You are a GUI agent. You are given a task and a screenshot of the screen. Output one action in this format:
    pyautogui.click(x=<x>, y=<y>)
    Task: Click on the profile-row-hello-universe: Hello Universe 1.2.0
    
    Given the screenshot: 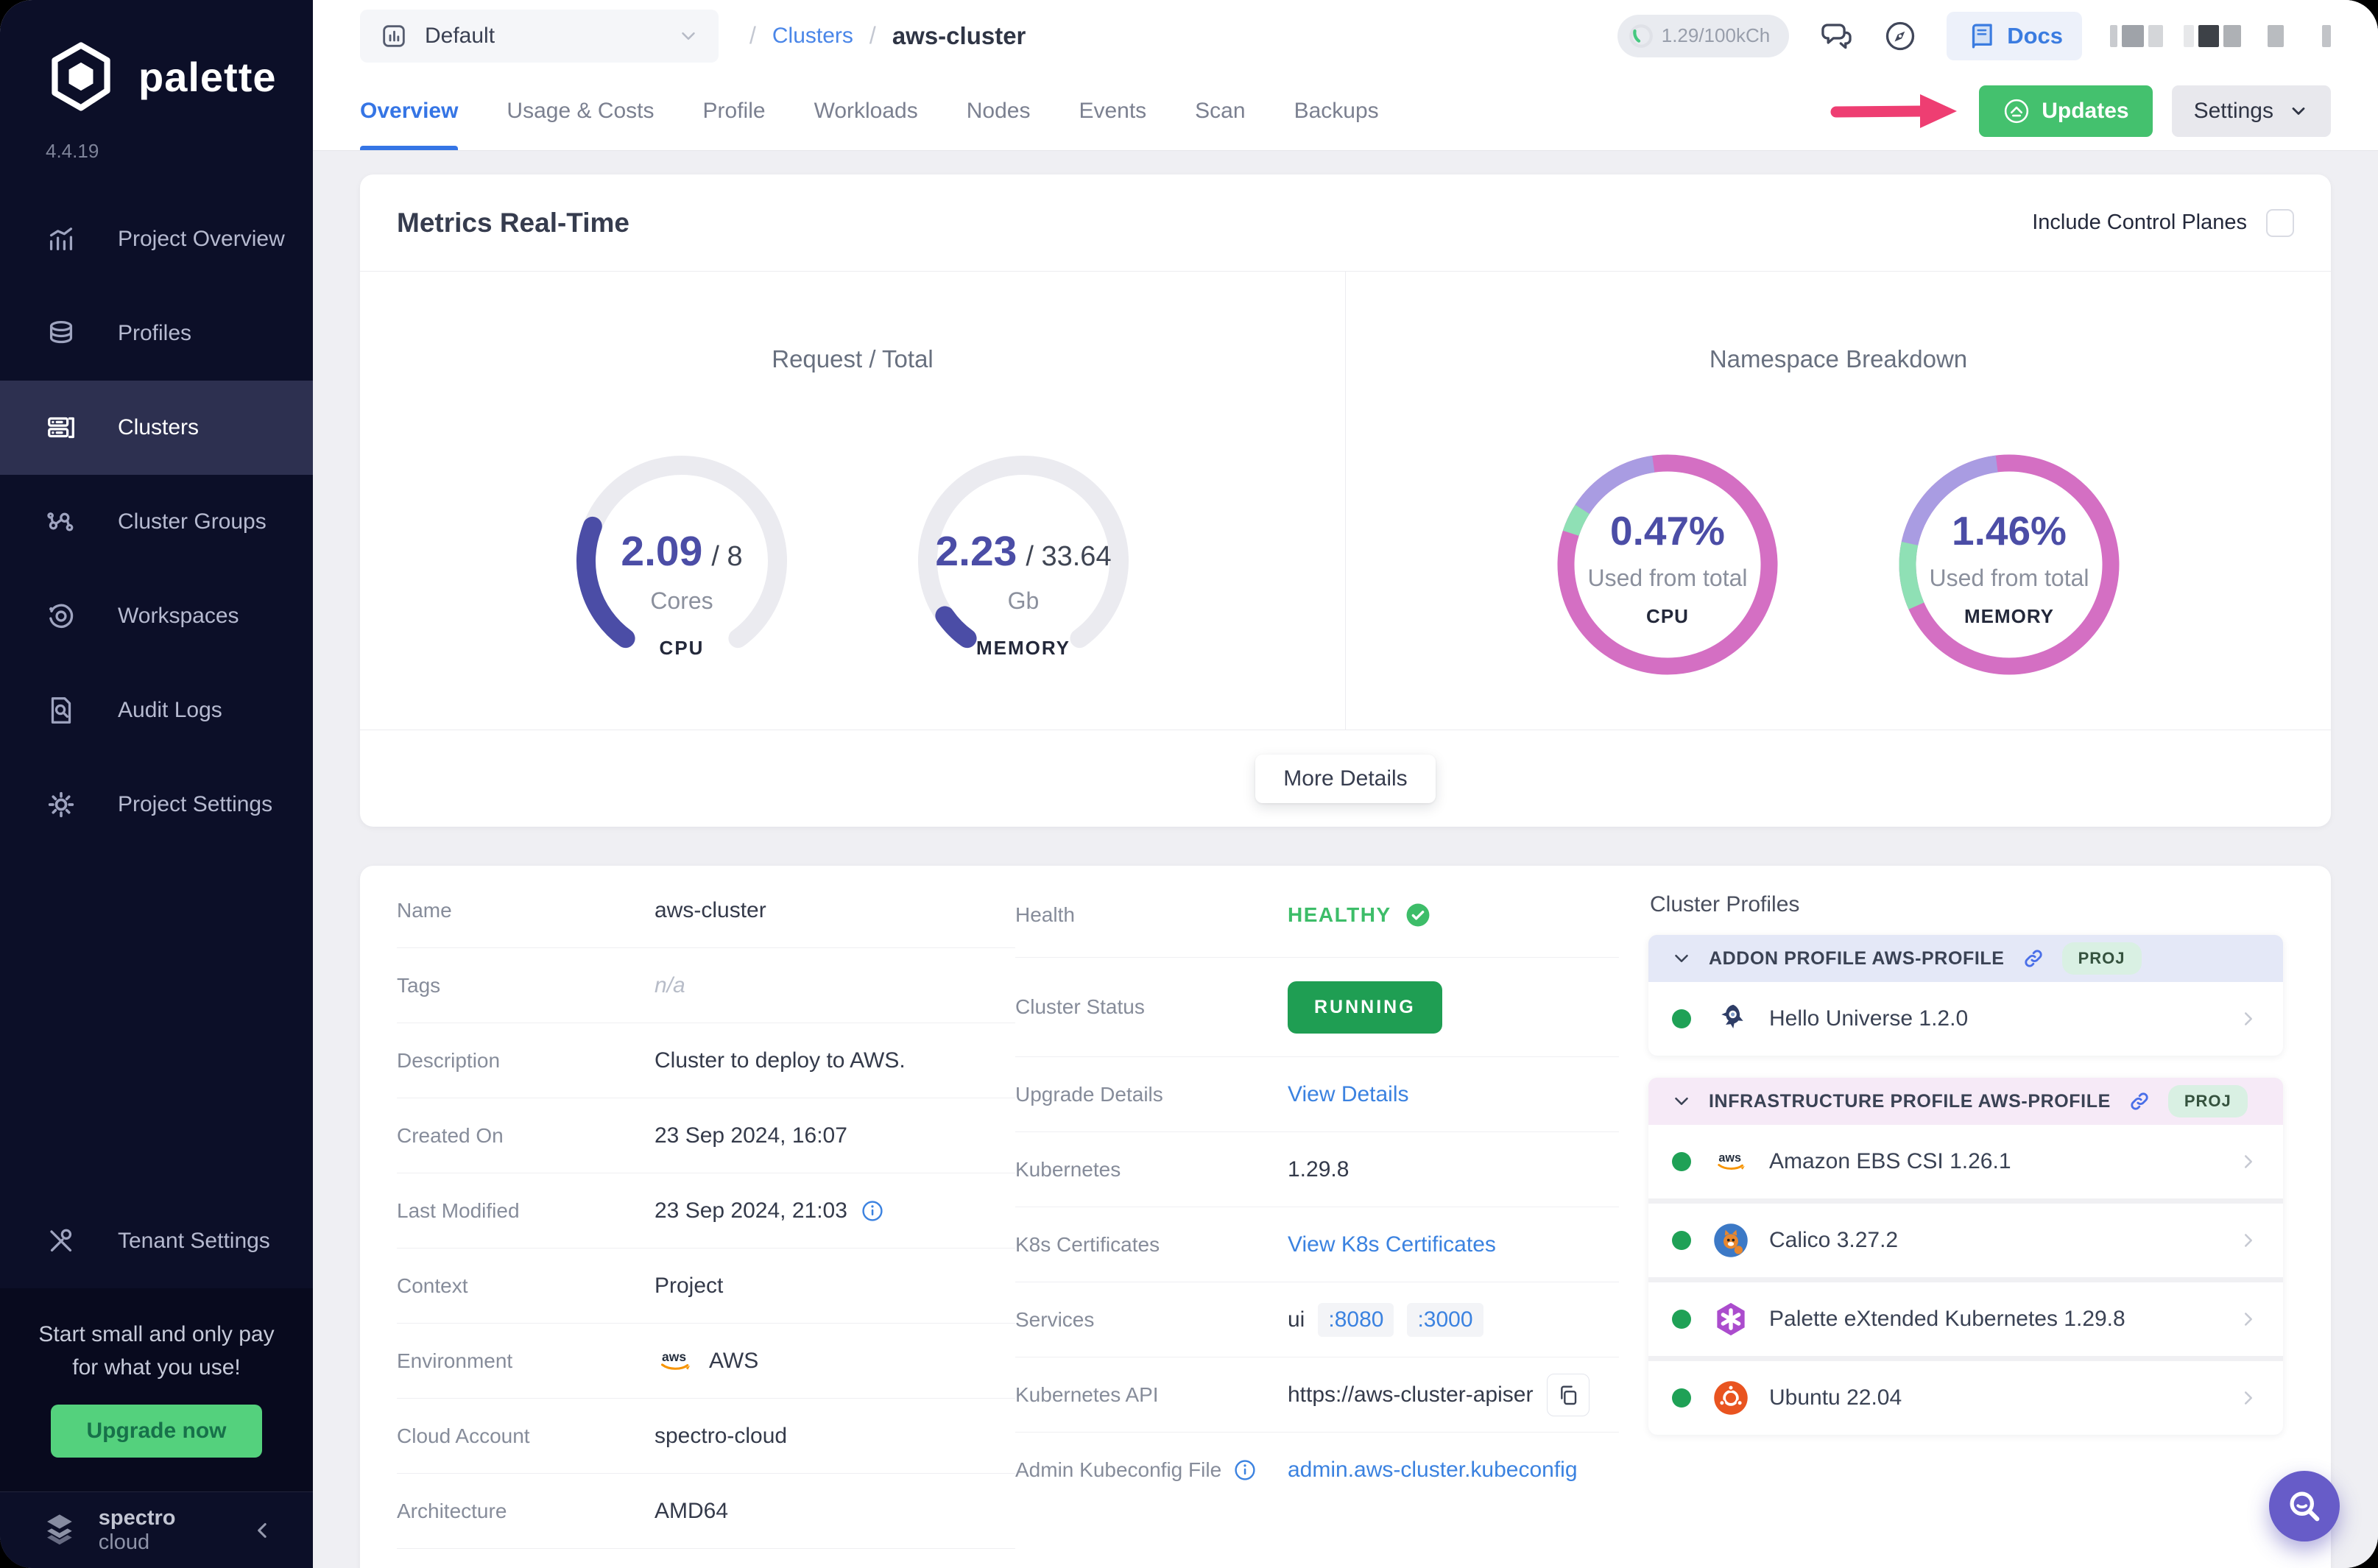 What is the action you would take?
    pyautogui.click(x=1965, y=1019)
    